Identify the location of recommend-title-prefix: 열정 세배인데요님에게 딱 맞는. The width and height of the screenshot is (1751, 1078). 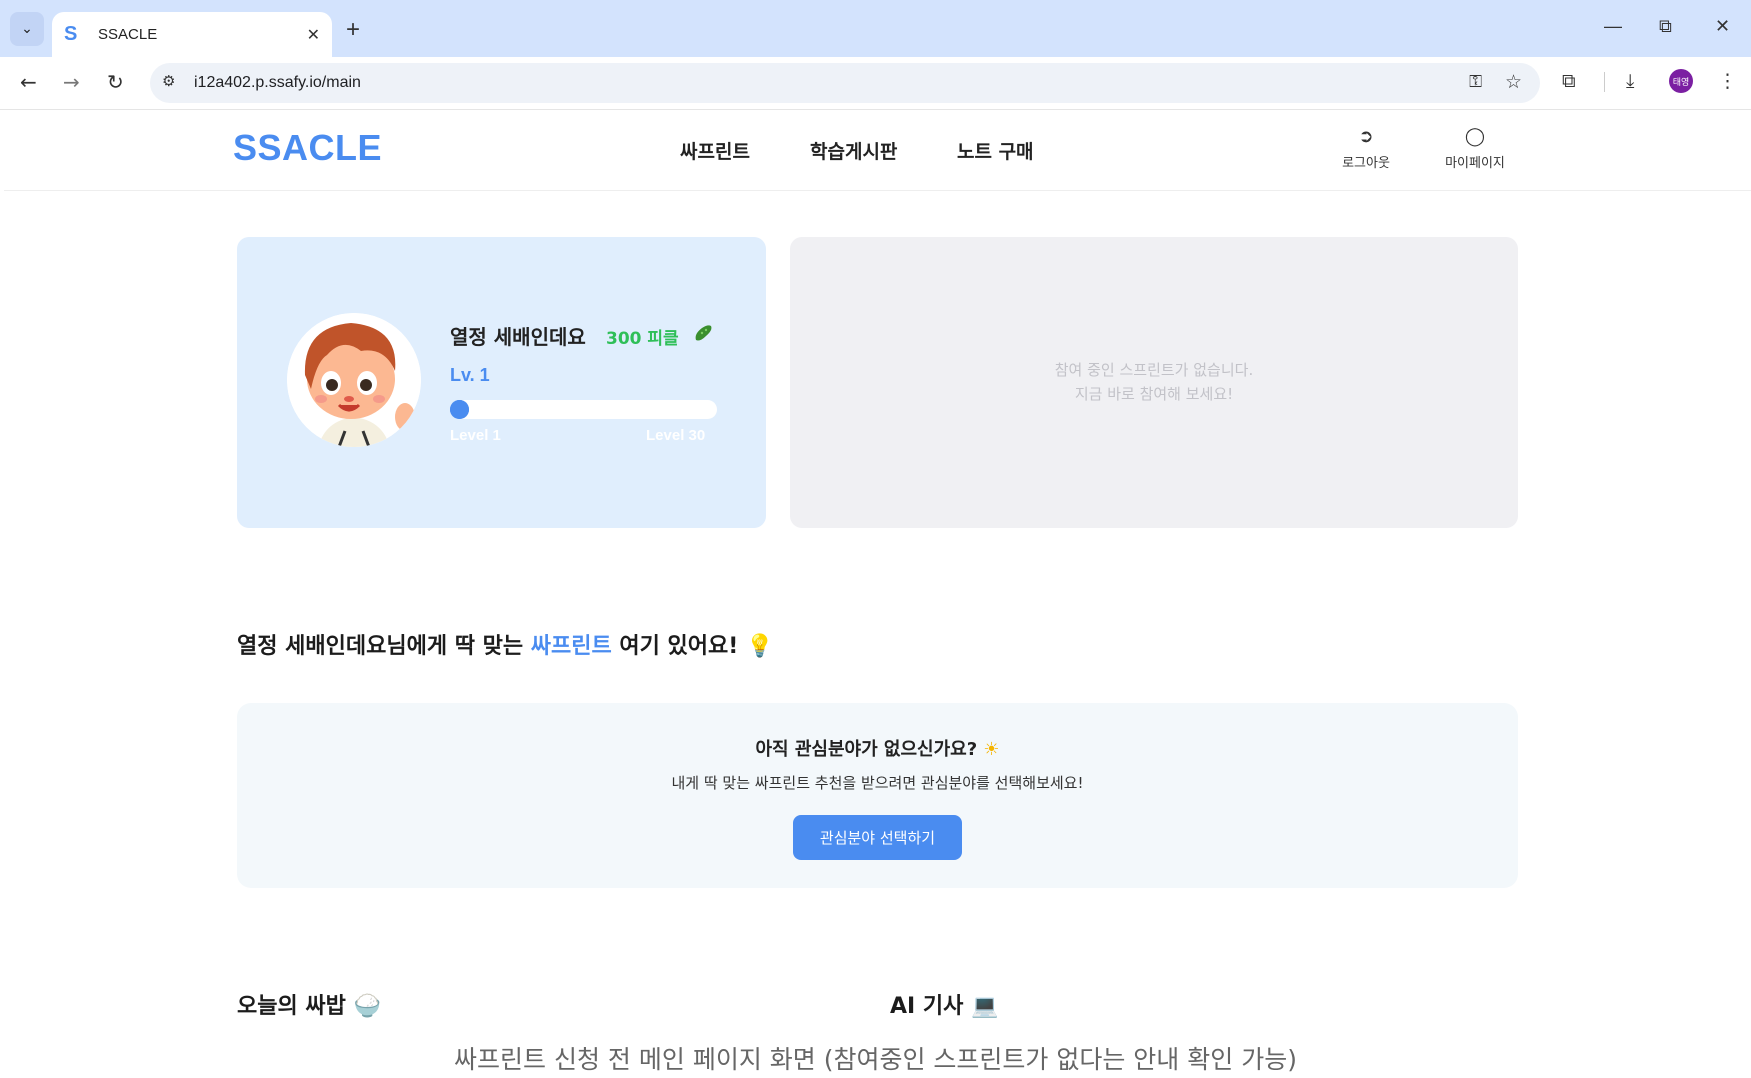
(384, 646).